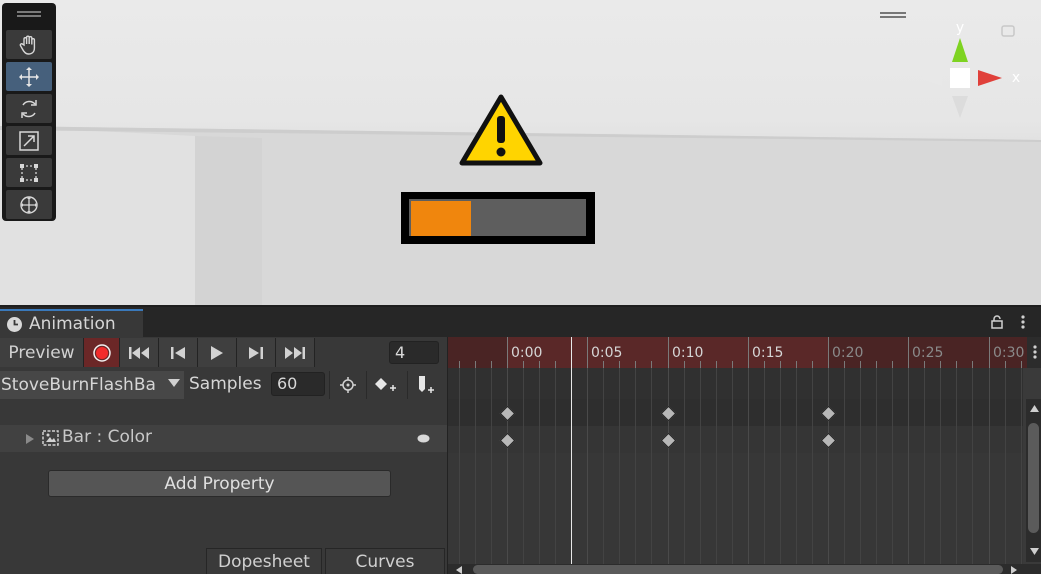 The height and width of the screenshot is (574, 1041). Describe the element at coordinates (347, 385) in the screenshot. I see `filter-by-selection-button` at that location.